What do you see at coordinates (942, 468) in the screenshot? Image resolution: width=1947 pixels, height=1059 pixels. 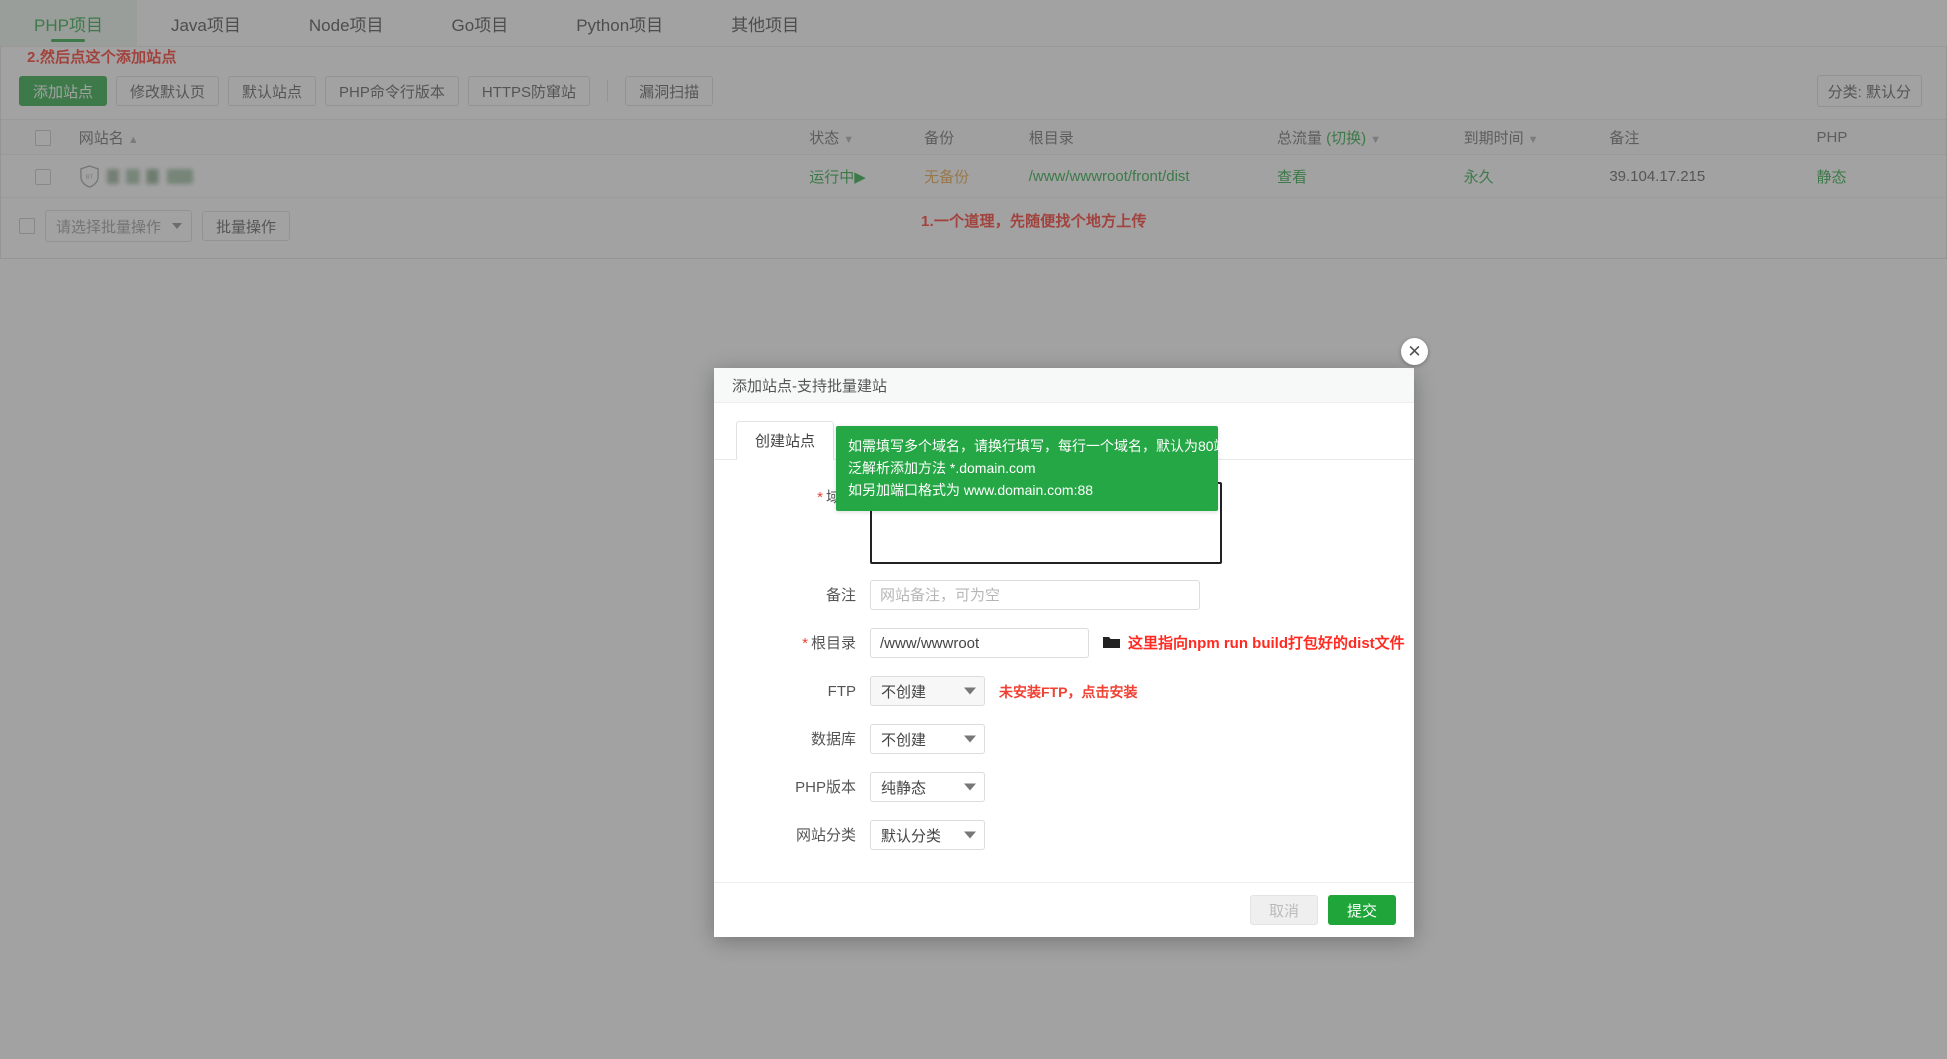 I see `tooltip-line: 泛解析添加方法 *.domain.com` at bounding box center [942, 468].